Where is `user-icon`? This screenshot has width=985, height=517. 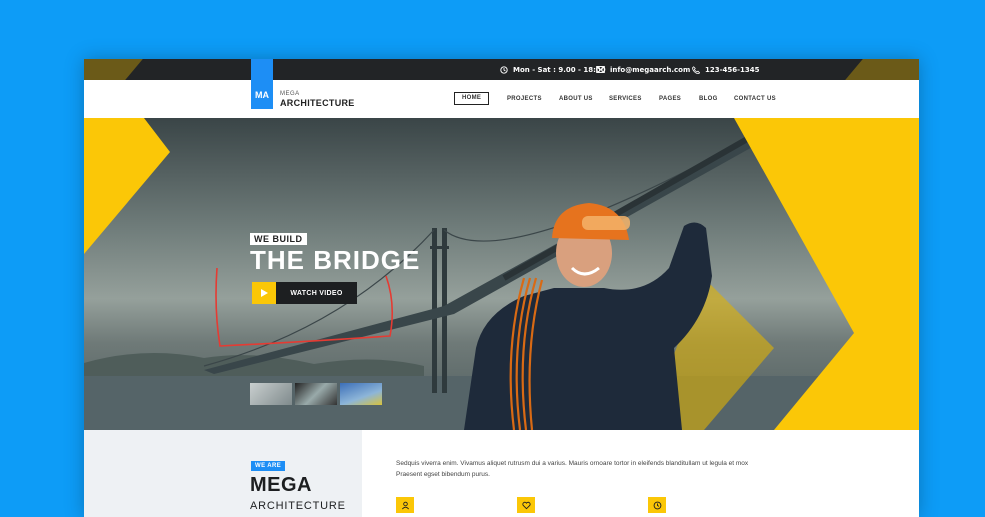
user-icon is located at coordinates (405, 505).